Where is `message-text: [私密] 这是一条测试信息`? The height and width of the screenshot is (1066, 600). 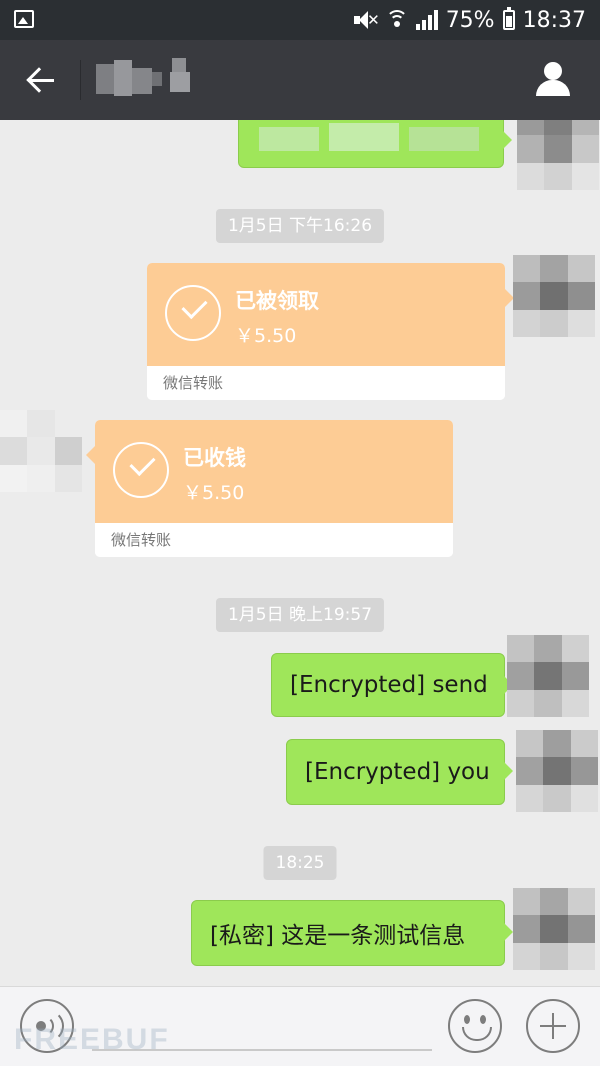 message-text: [私密] 这是一条测试信息 is located at coordinates (338, 936).